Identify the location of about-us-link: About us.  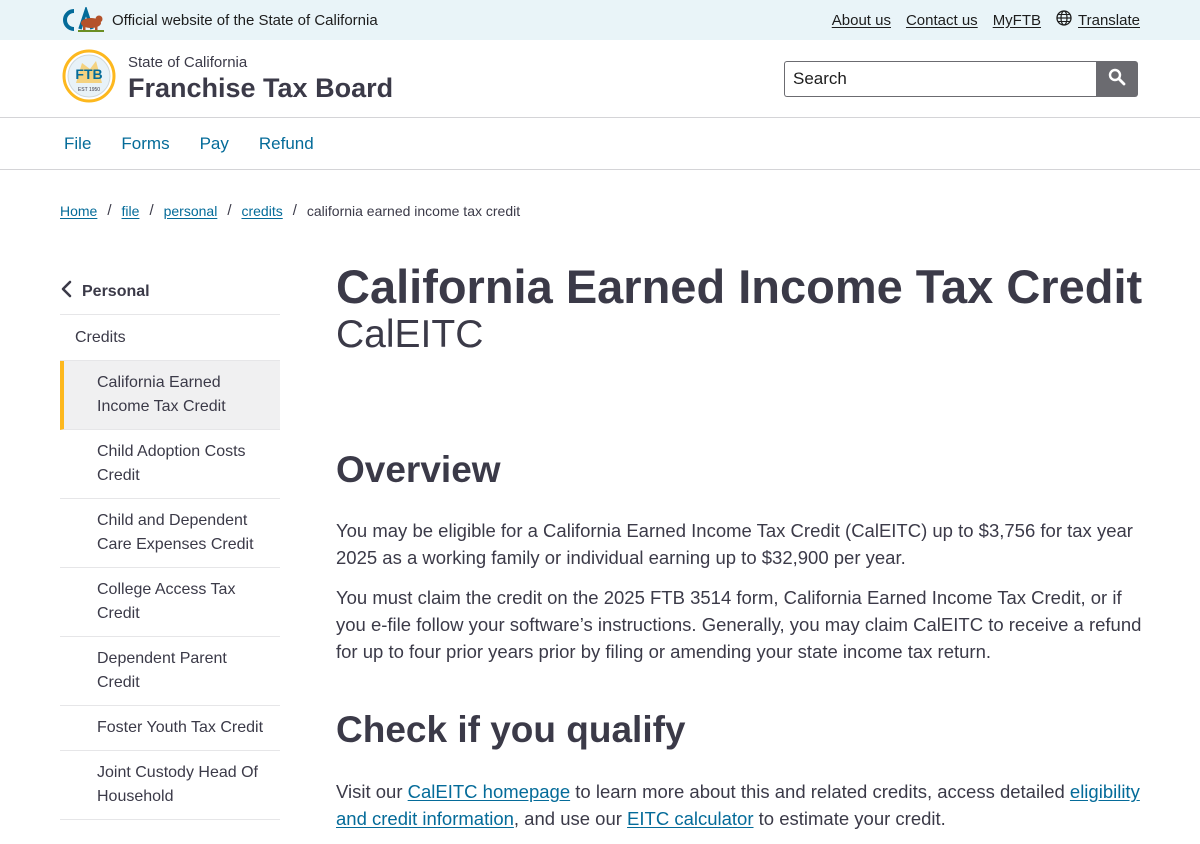
(861, 20).